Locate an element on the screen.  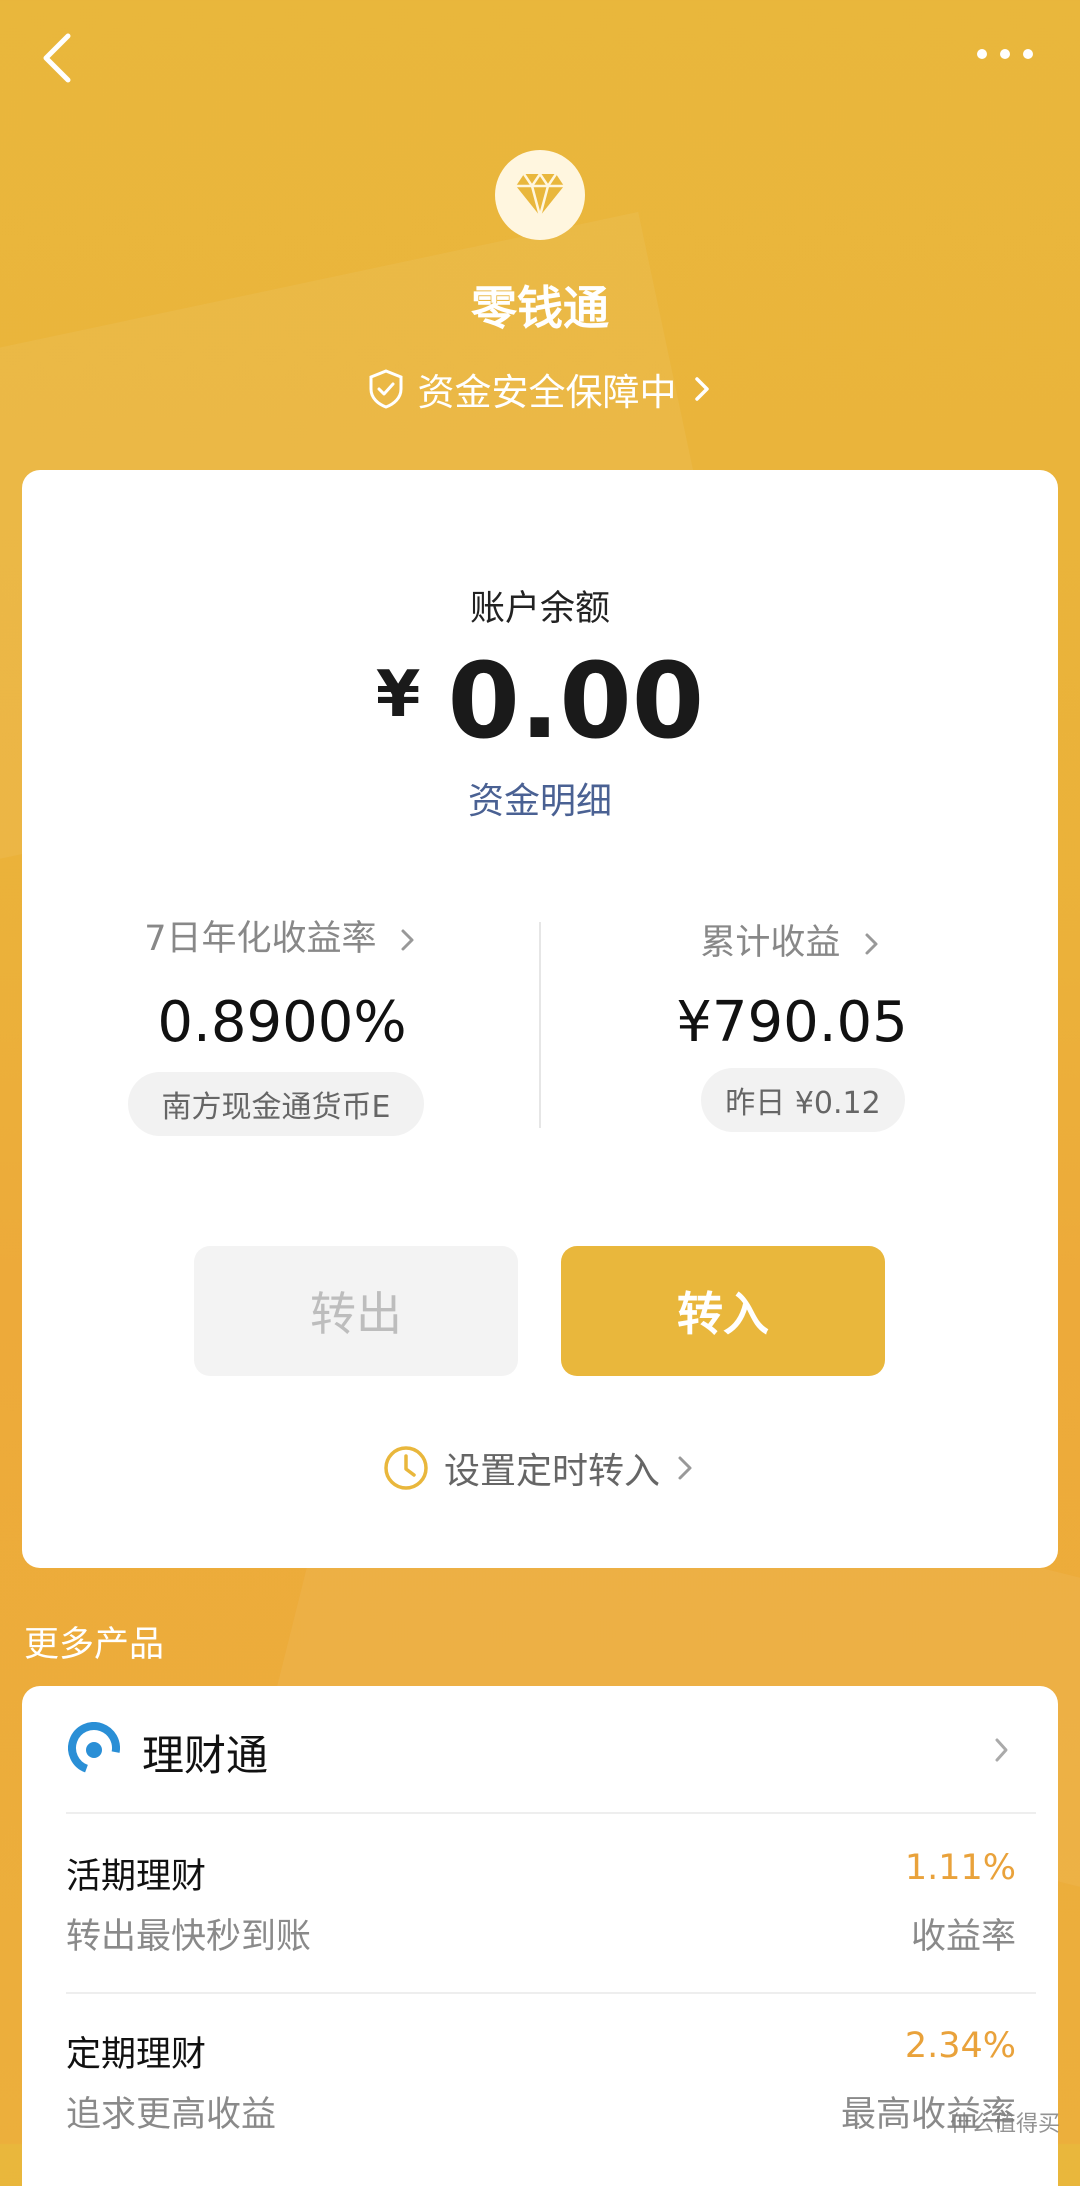
stat-divider is located at coordinates (540, 1025).